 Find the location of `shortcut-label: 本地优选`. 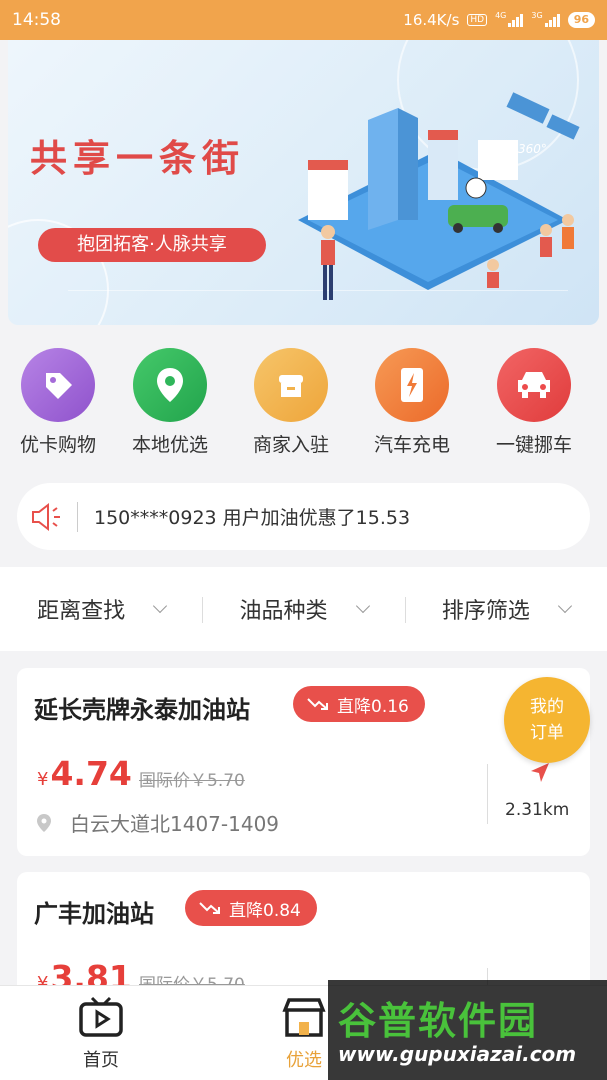

shortcut-label: 本地优选 is located at coordinates (169, 445).